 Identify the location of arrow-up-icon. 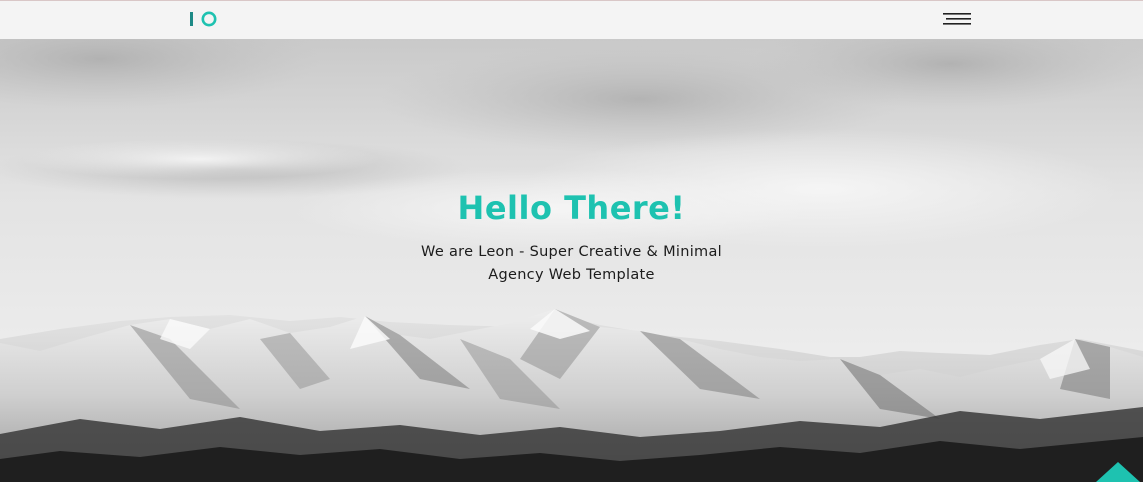
(1118, 472).